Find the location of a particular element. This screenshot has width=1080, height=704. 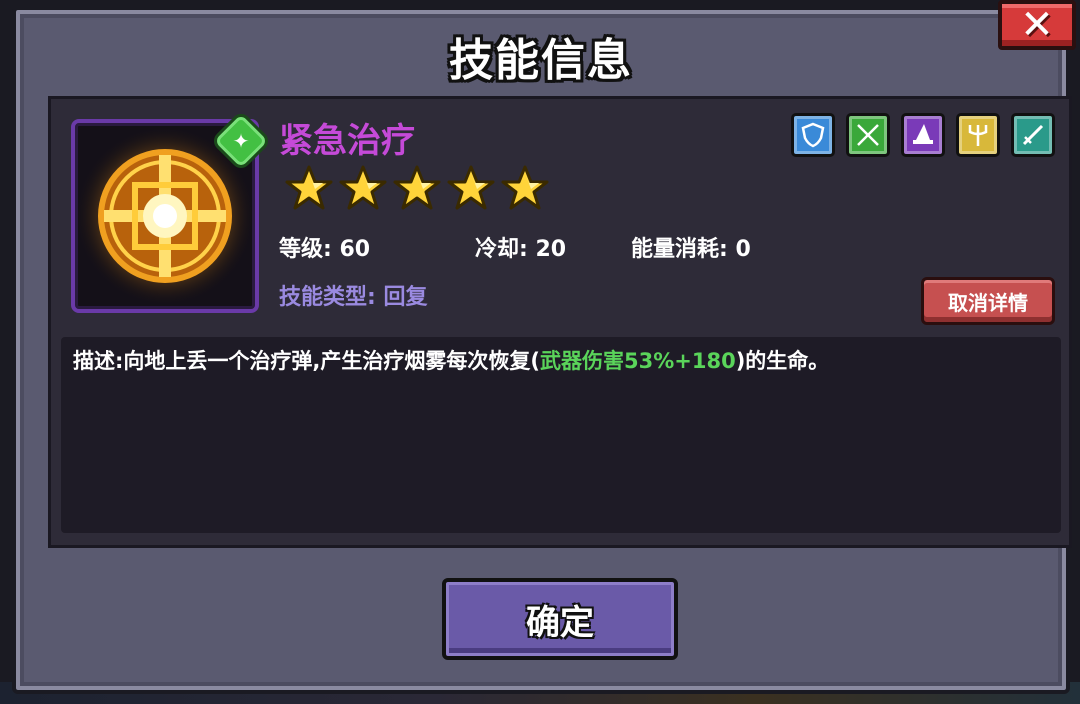

close-icon: ✕ is located at coordinates (1037, 25).